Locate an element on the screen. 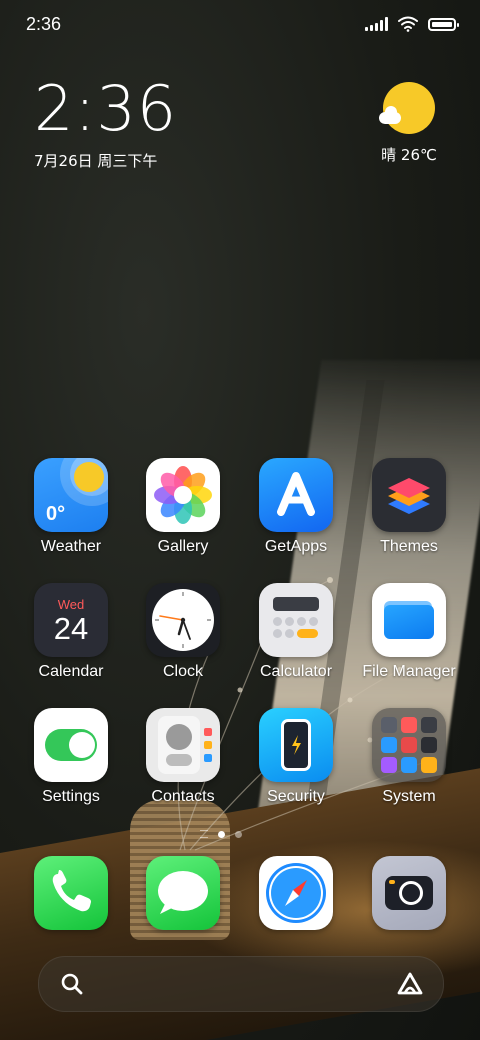 Image resolution: width=480 pixels, height=1040 pixels. messages-icon is located at coordinates (183, 893).